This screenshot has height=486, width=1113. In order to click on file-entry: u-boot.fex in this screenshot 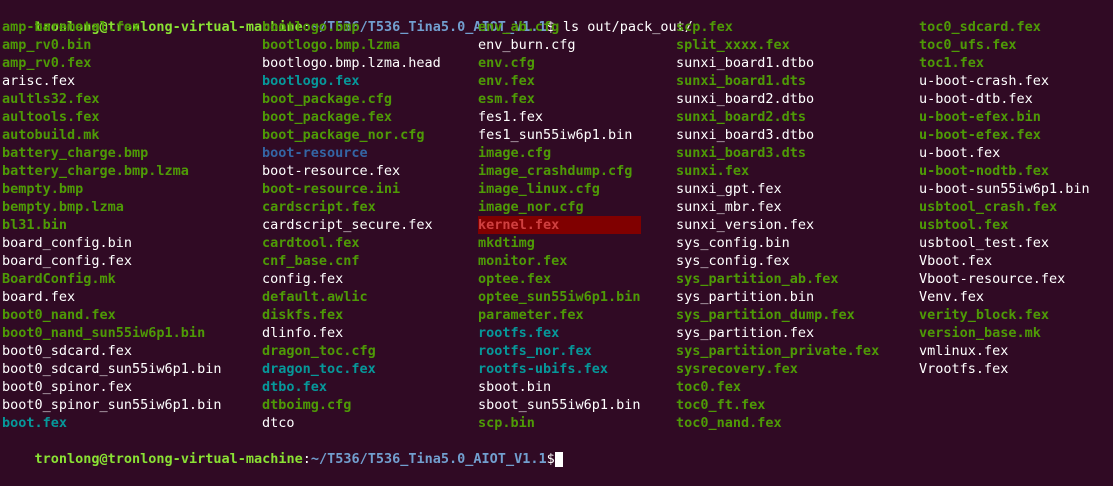, I will do `click(960, 153)`.